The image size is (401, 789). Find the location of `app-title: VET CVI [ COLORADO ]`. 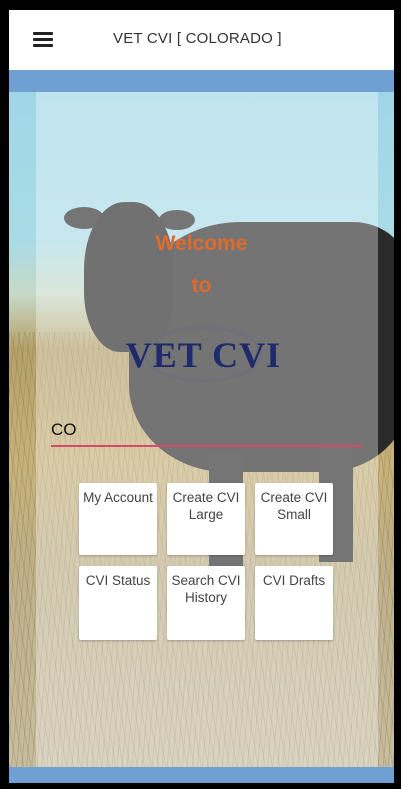

app-title: VET CVI [ COLORADO ] is located at coordinates (197, 38).